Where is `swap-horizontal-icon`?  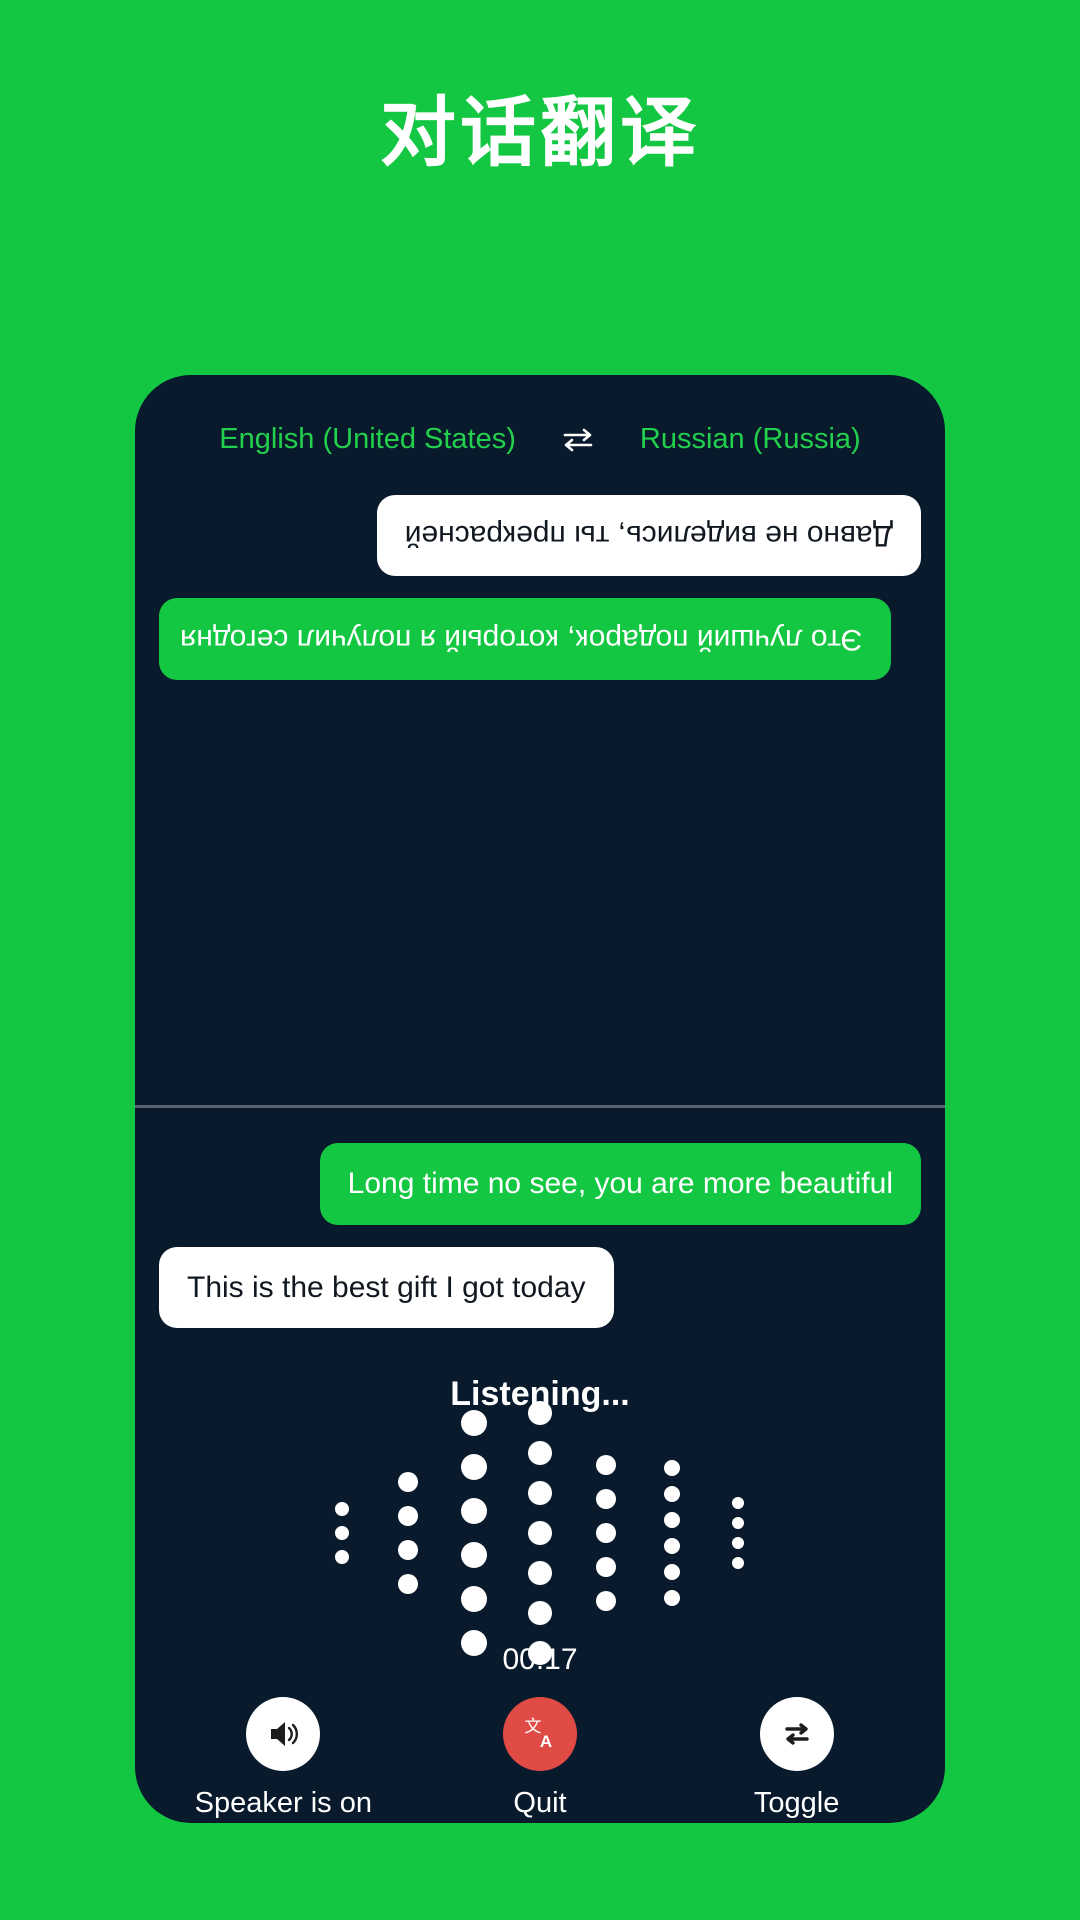
swap-horizontal-icon is located at coordinates (578, 440).